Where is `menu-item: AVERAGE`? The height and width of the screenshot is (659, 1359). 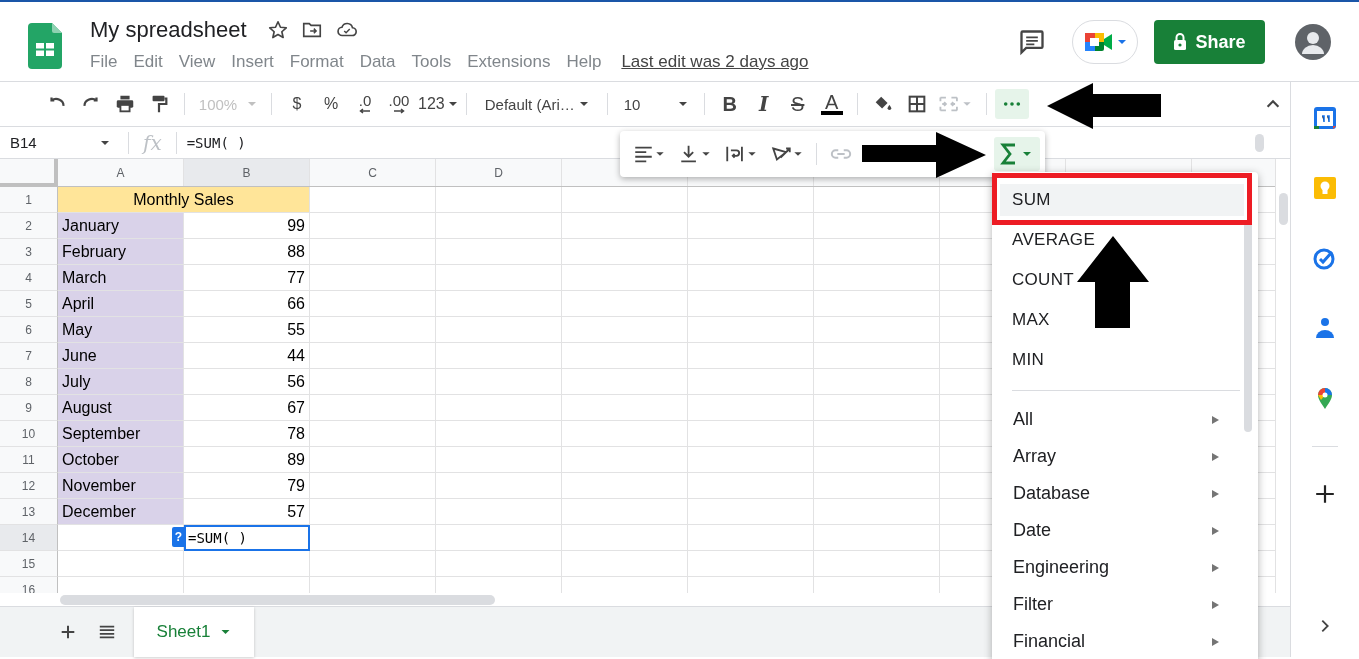 menu-item: AVERAGE is located at coordinates (1044, 240).